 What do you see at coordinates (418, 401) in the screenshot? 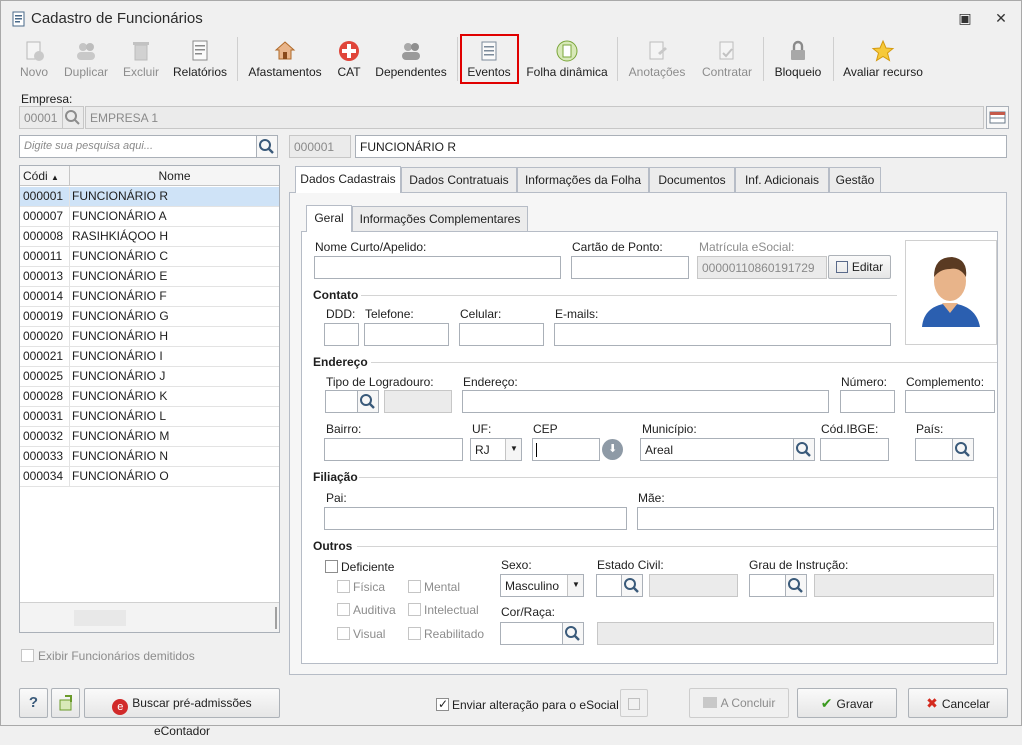
I see `tipo-logradouro-desc-field` at bounding box center [418, 401].